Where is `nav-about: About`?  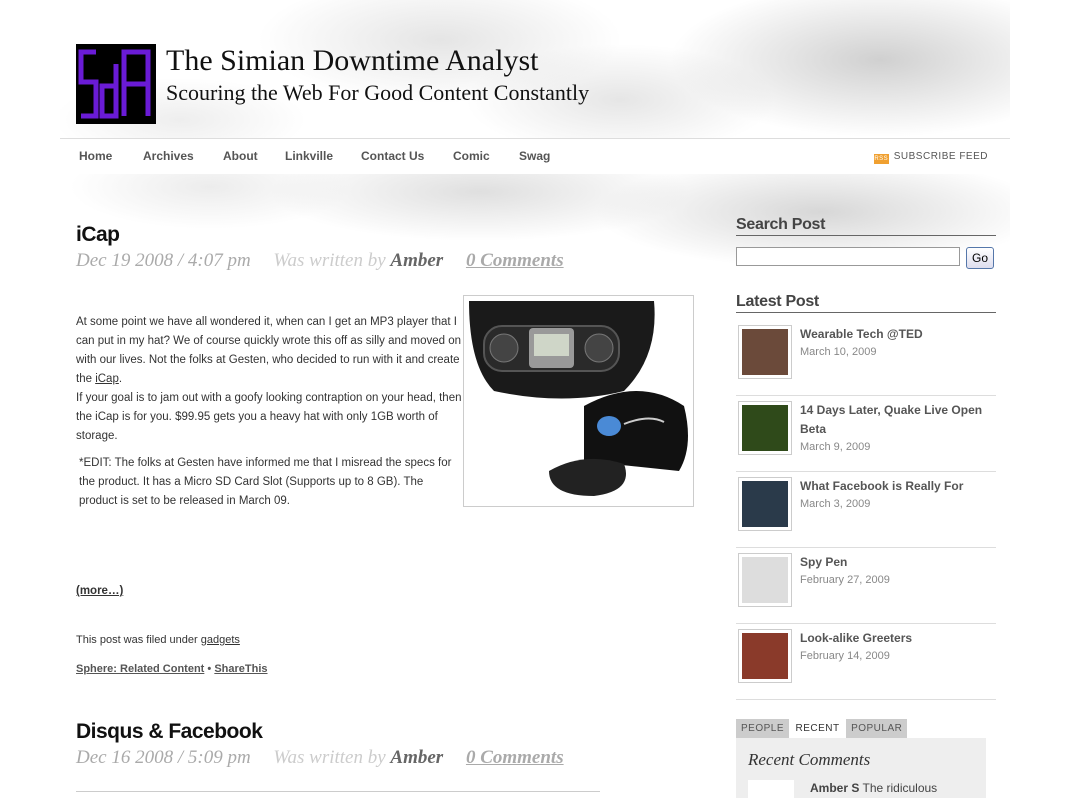 nav-about: About is located at coordinates (240, 156).